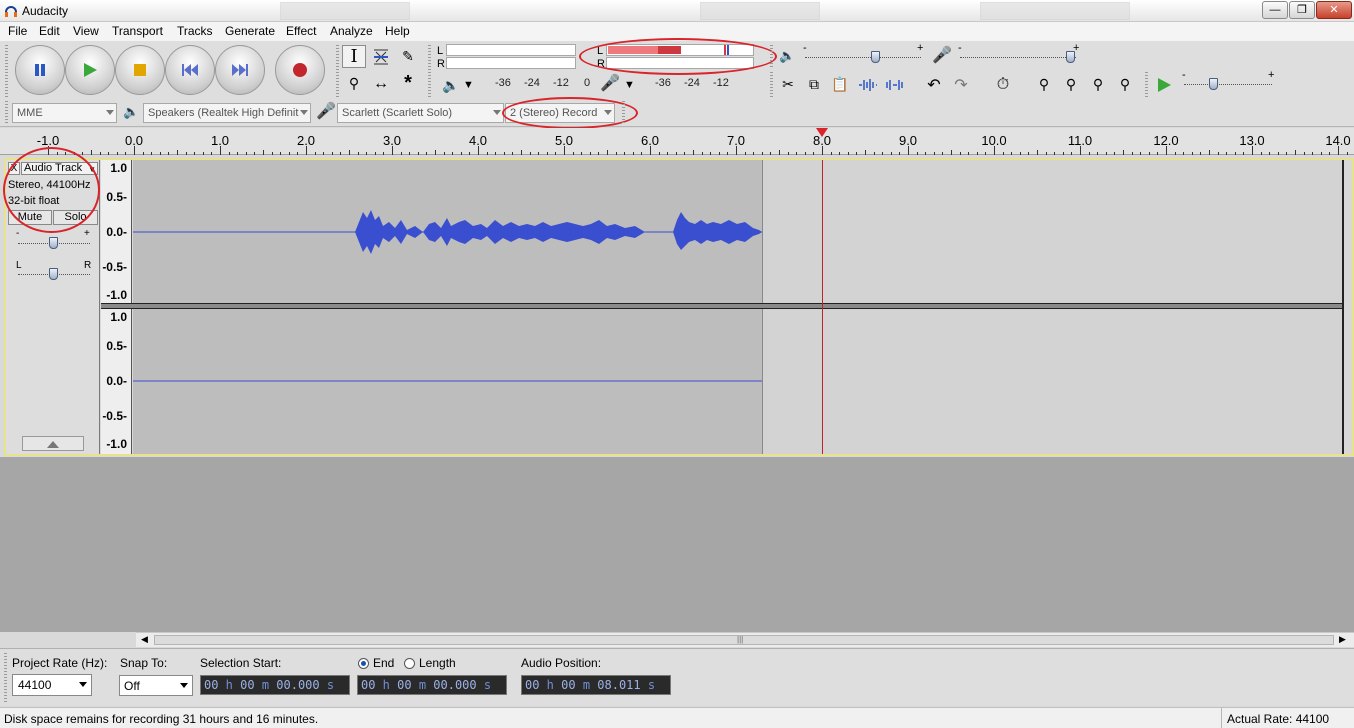  I want to click on close-window-button: ✕, so click(1334, 10).